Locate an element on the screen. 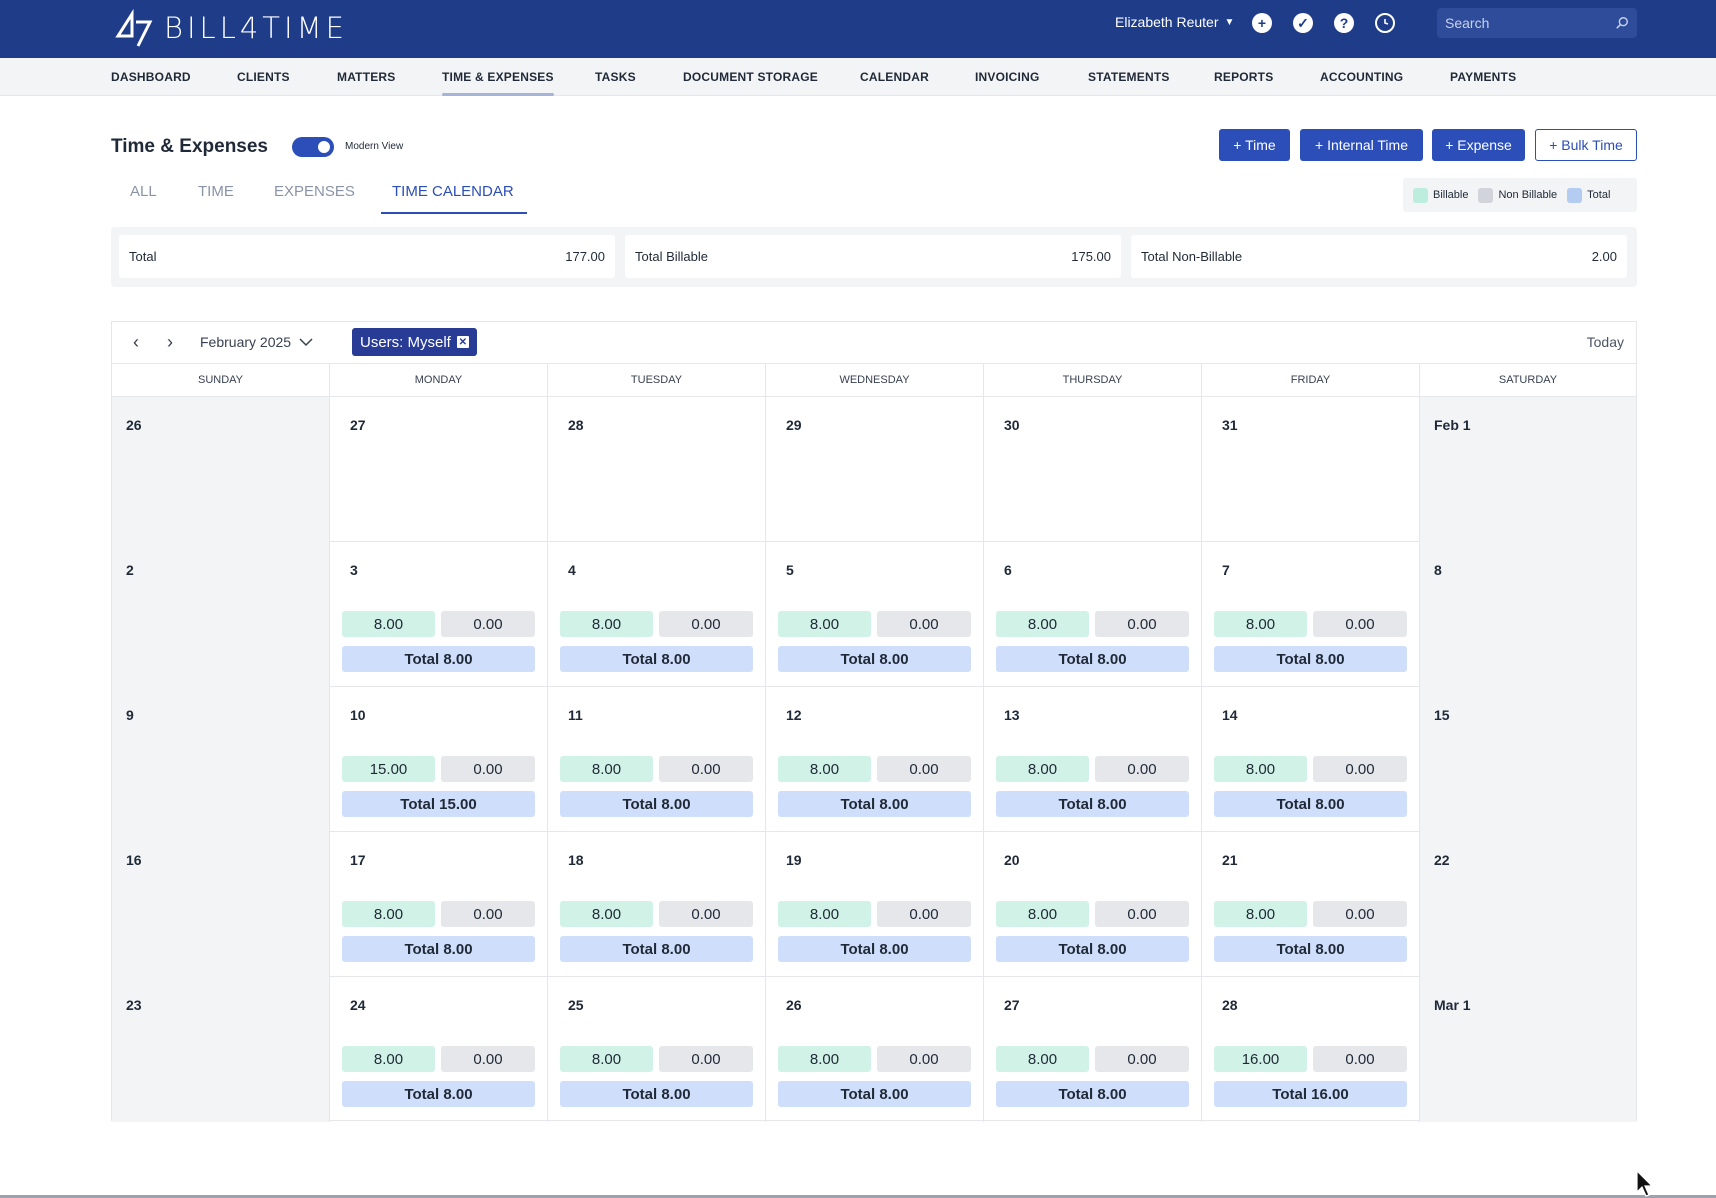 This screenshot has width=1716, height=1198. calendar-day: Feb 1 is located at coordinates (1528, 469).